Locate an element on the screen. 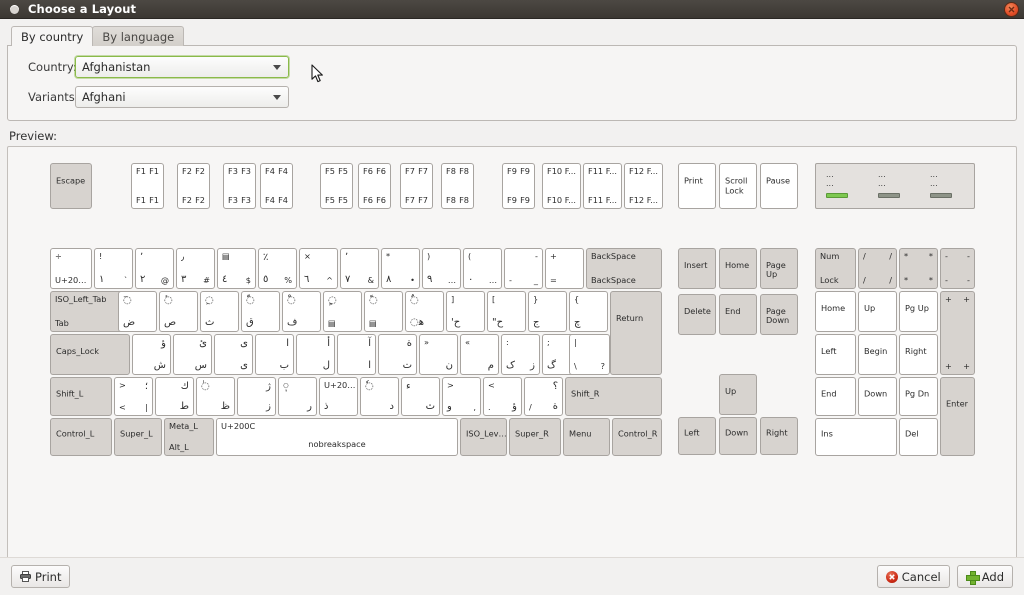  key-key-3: ٫ ٣ # is located at coordinates (195, 268).